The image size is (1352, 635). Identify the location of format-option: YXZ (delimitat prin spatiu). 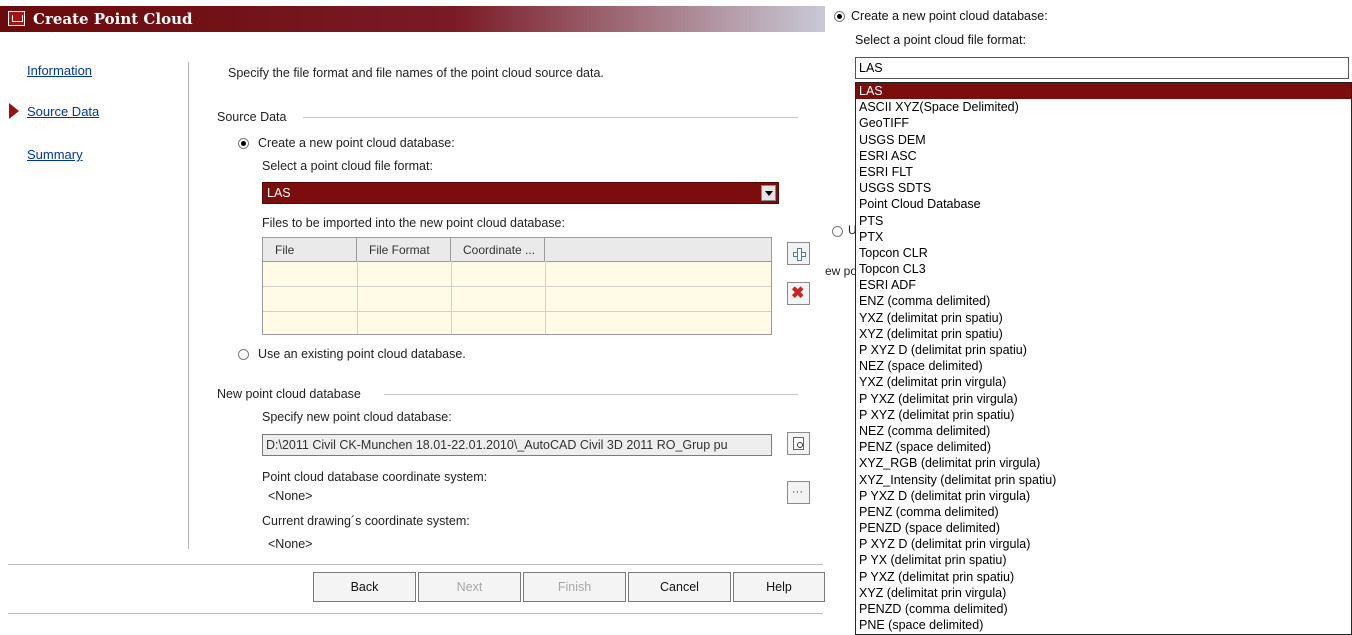
(1103, 318).